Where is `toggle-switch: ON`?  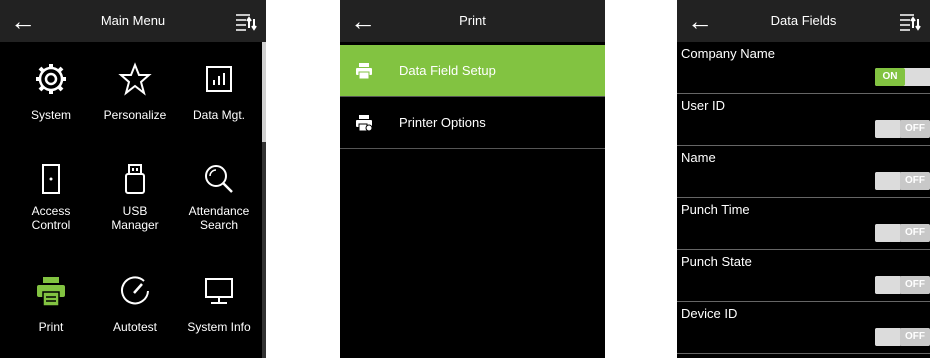
toggle-switch: ON is located at coordinates (902, 77).